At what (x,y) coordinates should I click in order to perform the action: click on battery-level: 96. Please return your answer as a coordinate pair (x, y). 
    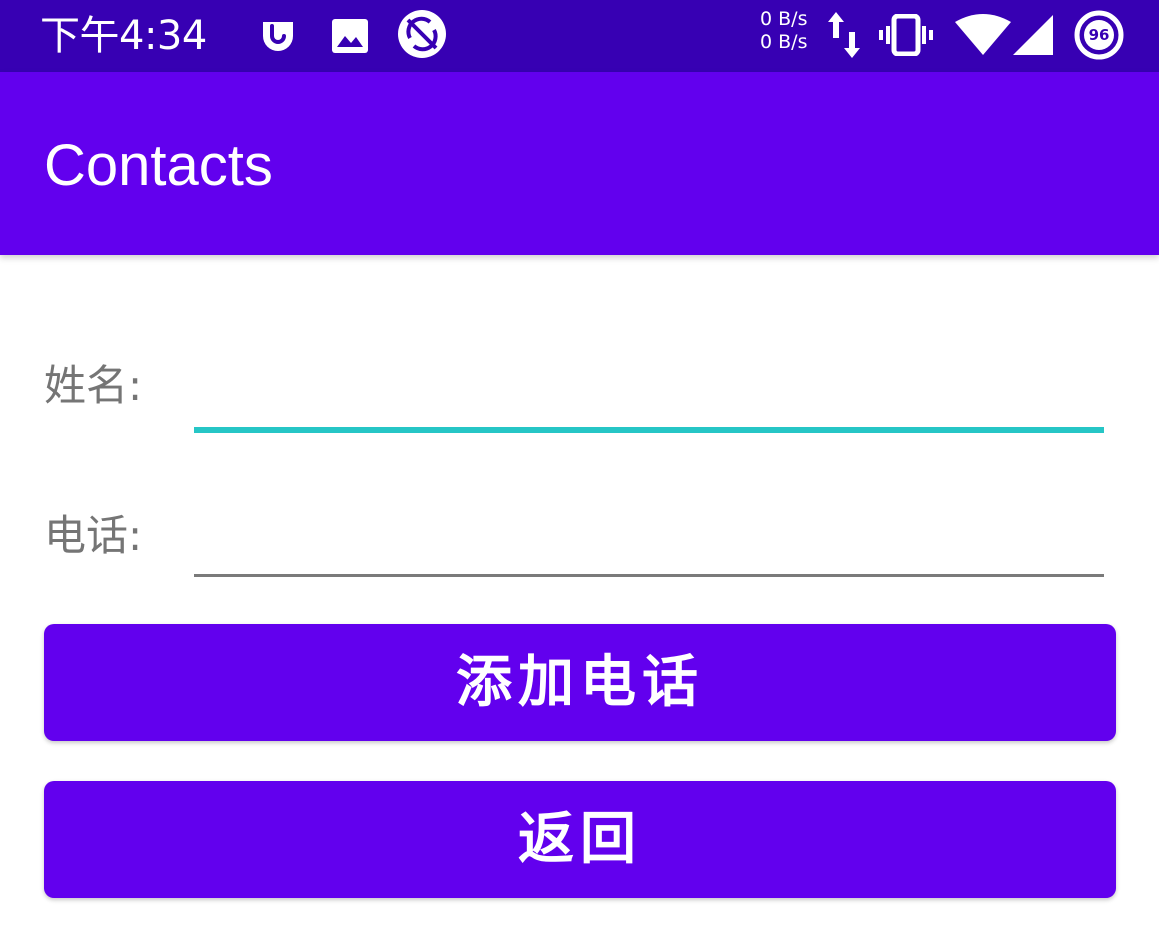
    Looking at the image, I should click on (1099, 35).